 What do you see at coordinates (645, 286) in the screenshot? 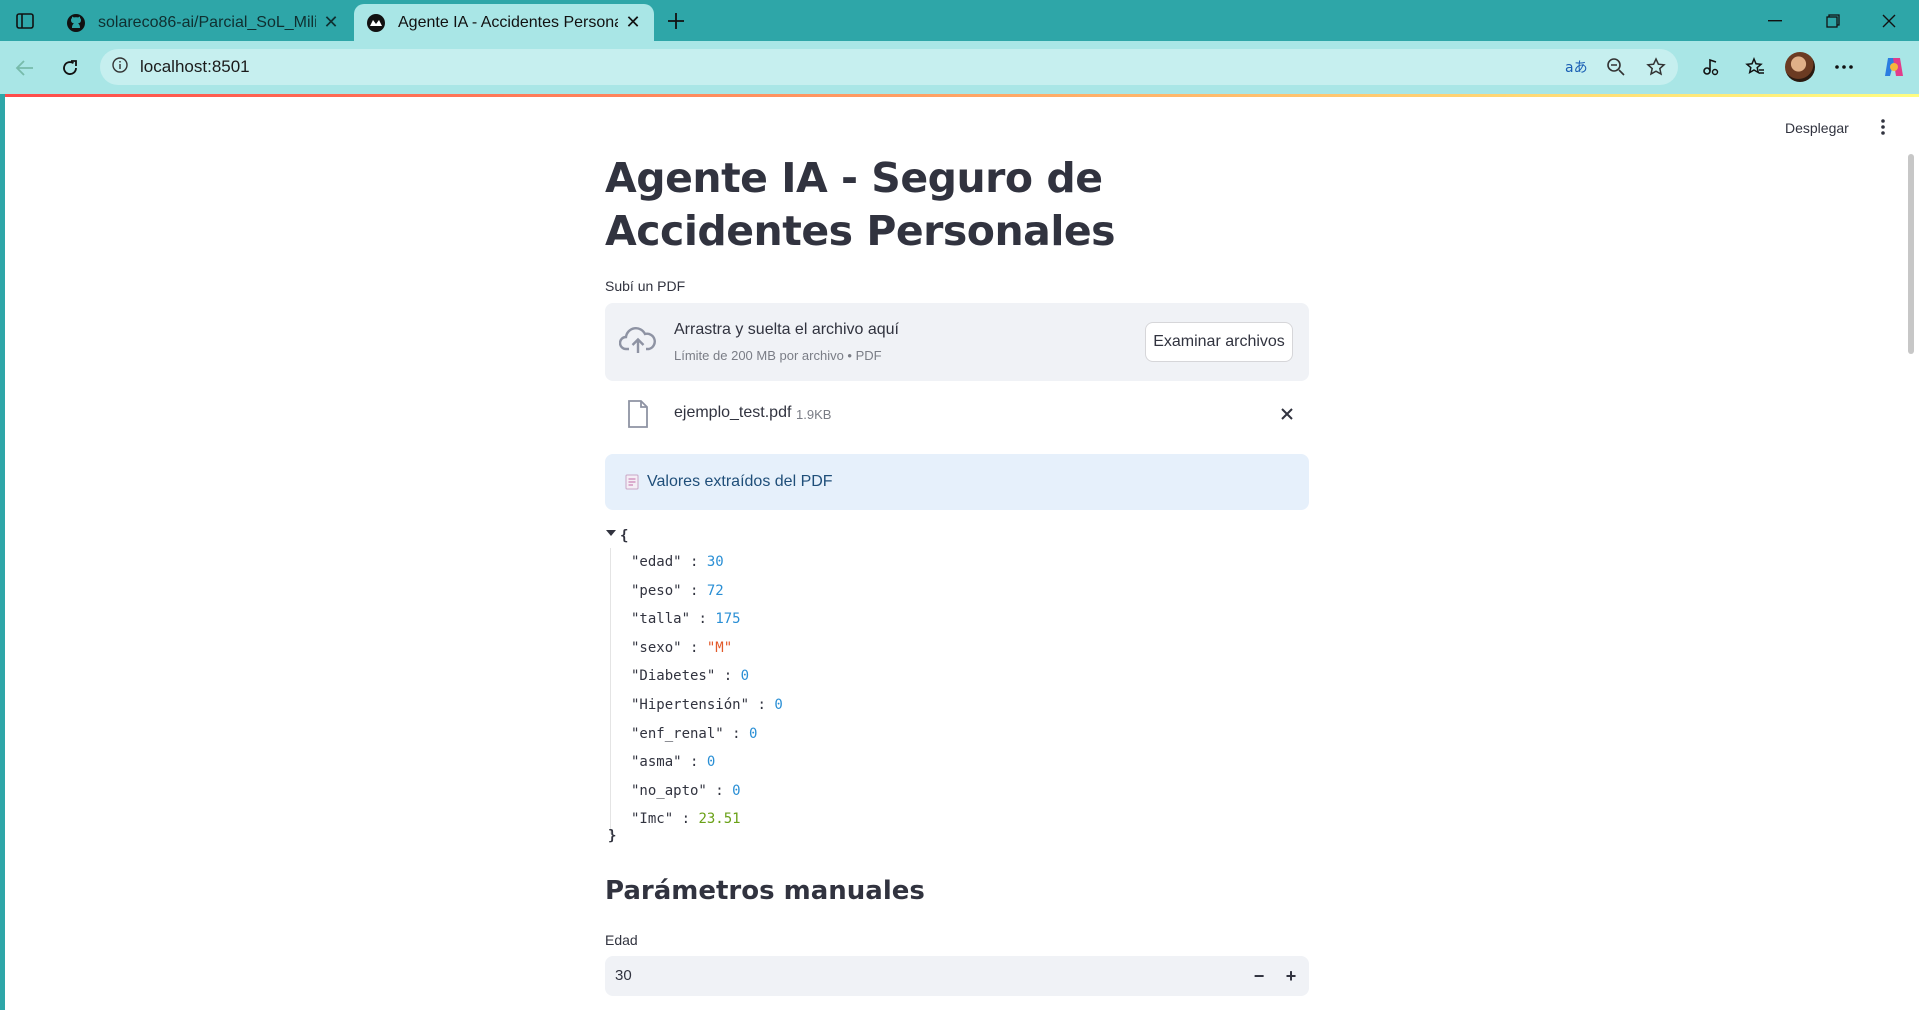
I see `upload-label: Subí un PDF` at bounding box center [645, 286].